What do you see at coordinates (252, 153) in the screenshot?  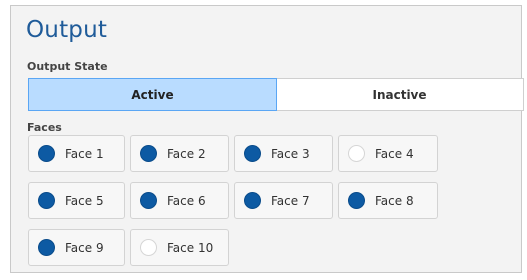 I see `face-3-radio` at bounding box center [252, 153].